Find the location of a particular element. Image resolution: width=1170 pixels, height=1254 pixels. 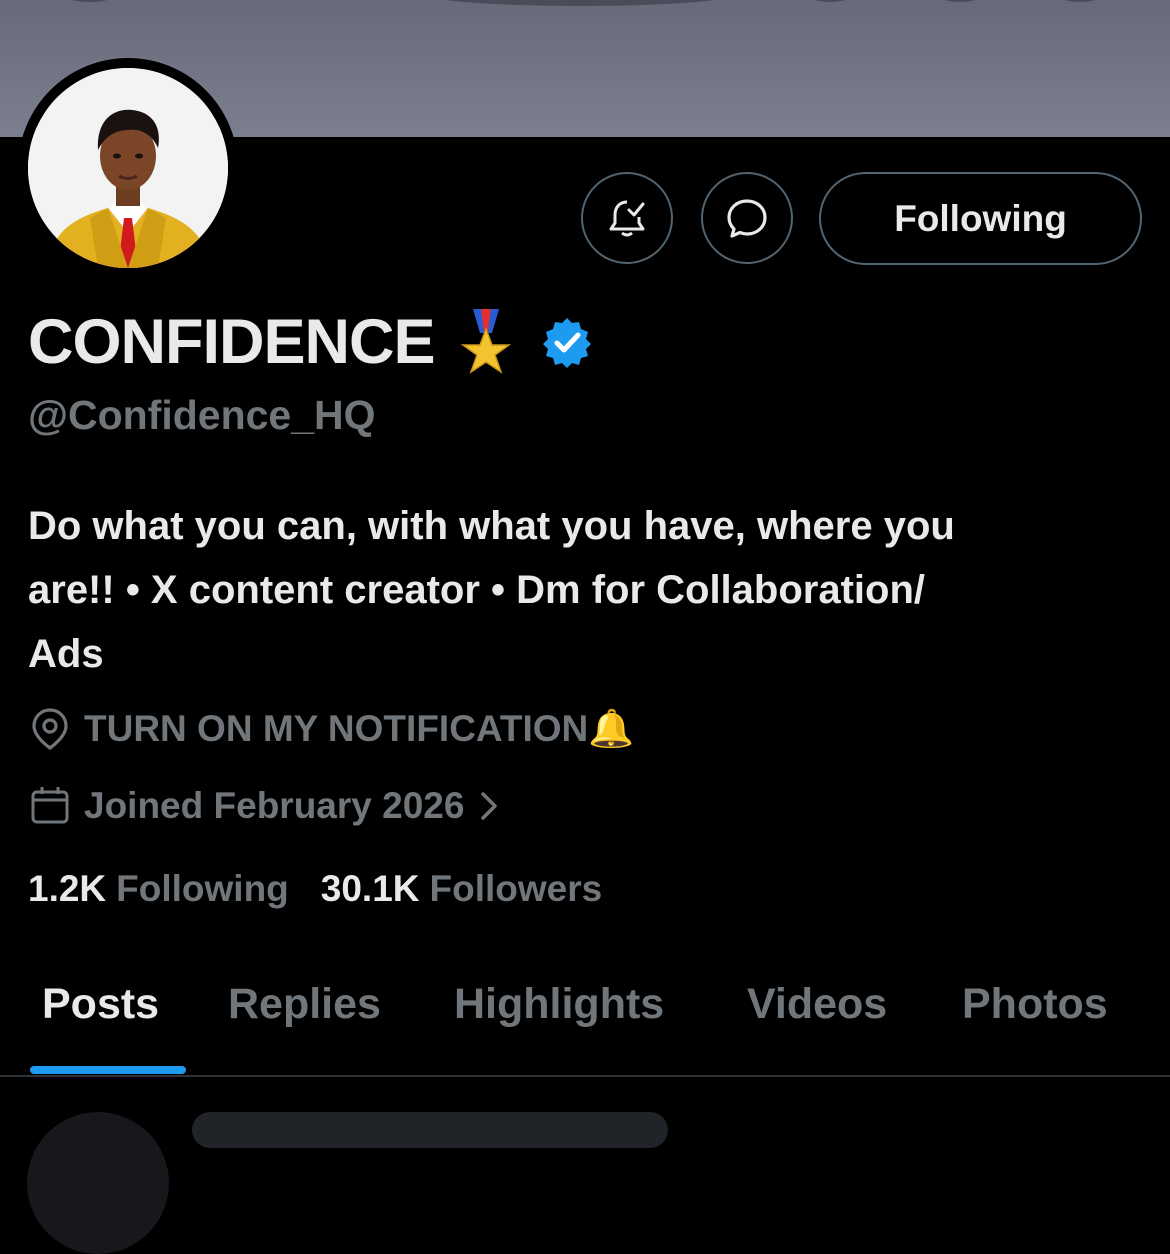

active-tab-indicator is located at coordinates (108, 1070).